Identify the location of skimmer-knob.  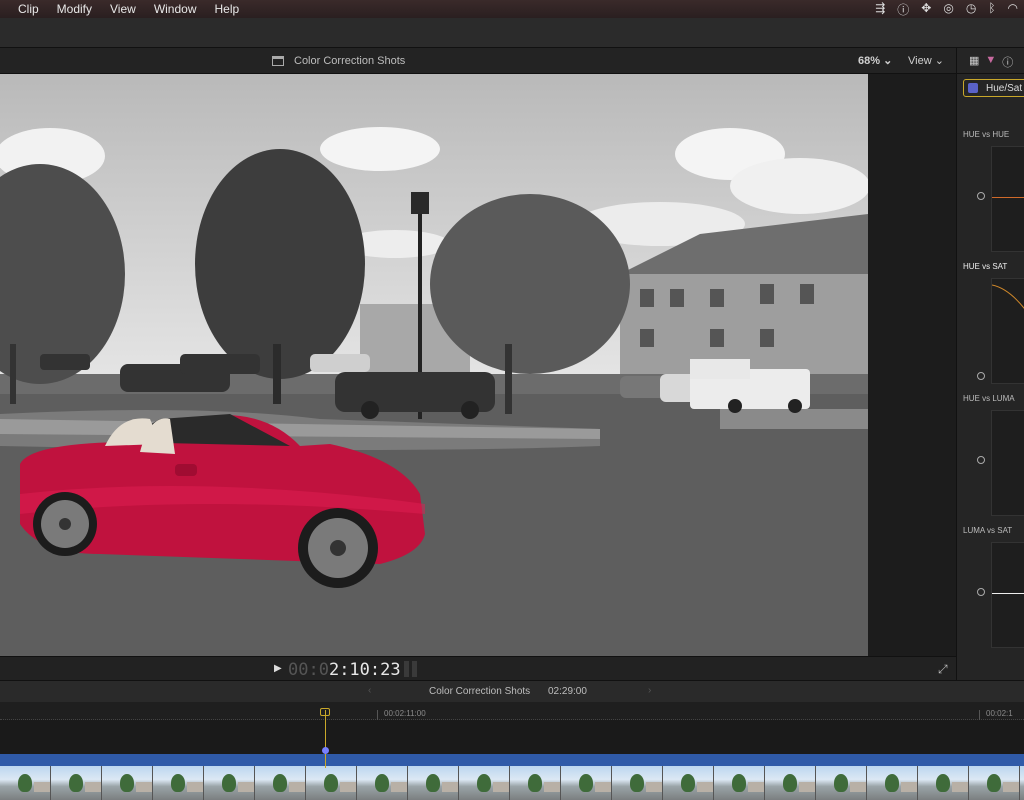
(325, 750).